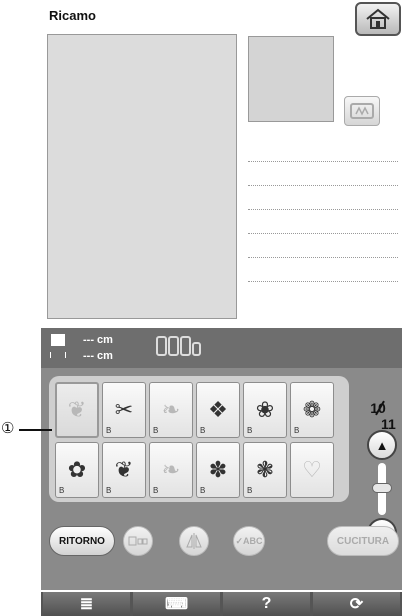  I want to click on frame-display-button, so click(362, 111).